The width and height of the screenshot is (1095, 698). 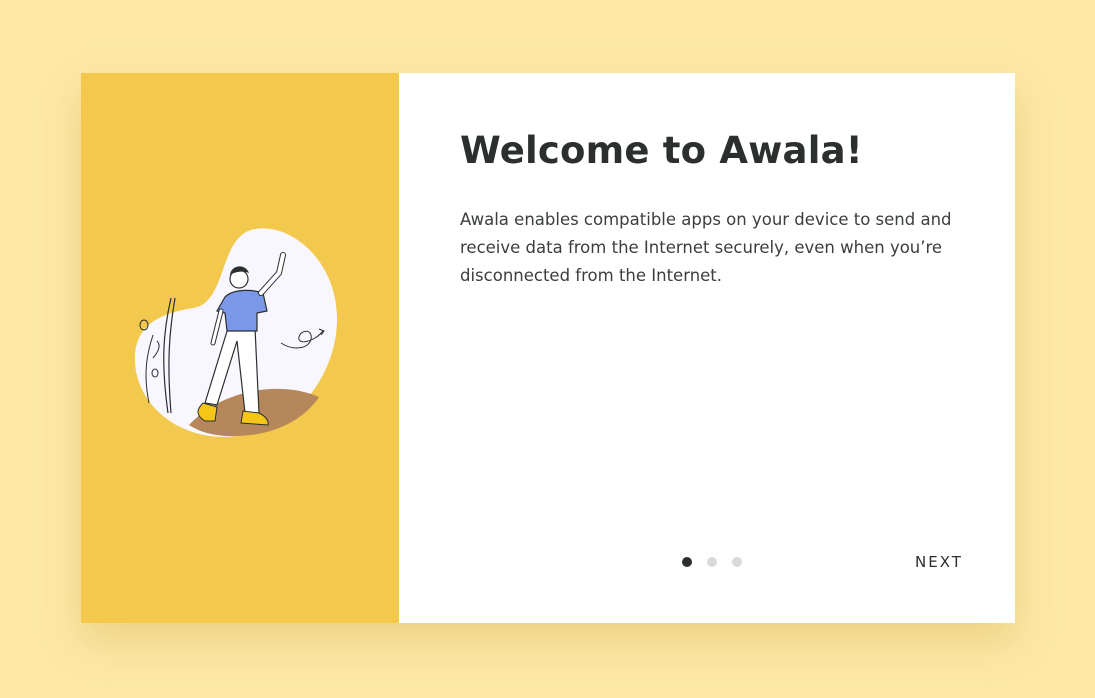 I want to click on person-waving-illustration-icon, so click(x=236, y=332).